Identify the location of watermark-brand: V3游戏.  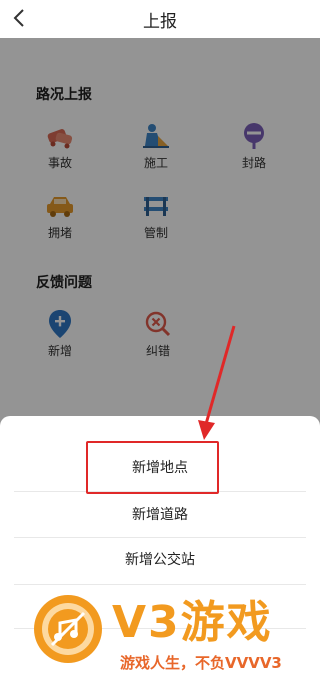
(192, 622).